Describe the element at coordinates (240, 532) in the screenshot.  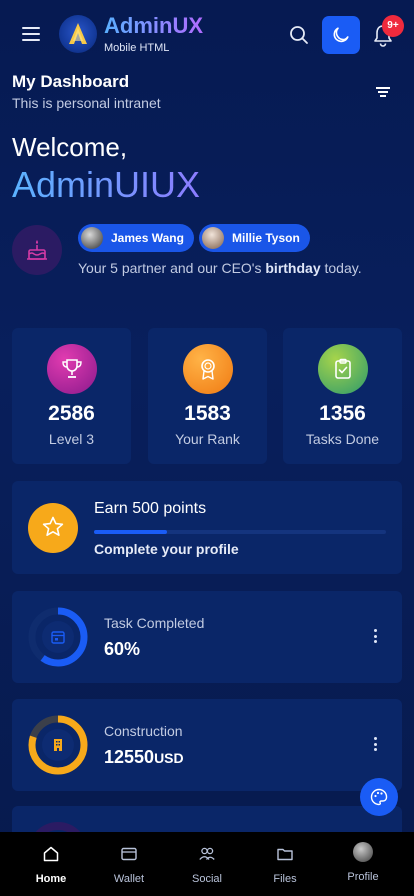
I see `earn-progress-bar` at that location.